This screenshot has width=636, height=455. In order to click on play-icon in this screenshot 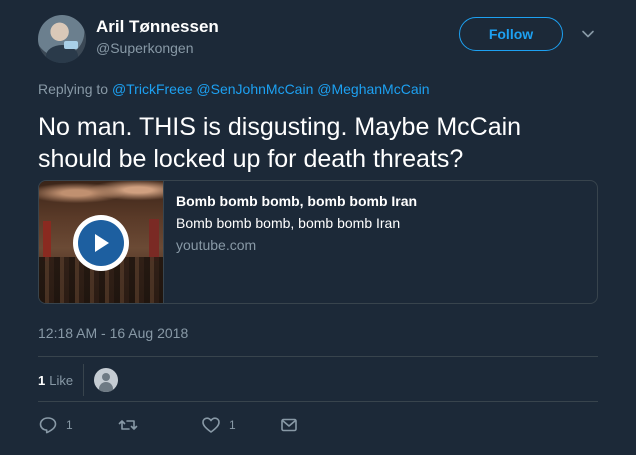, I will do `click(101, 243)`.